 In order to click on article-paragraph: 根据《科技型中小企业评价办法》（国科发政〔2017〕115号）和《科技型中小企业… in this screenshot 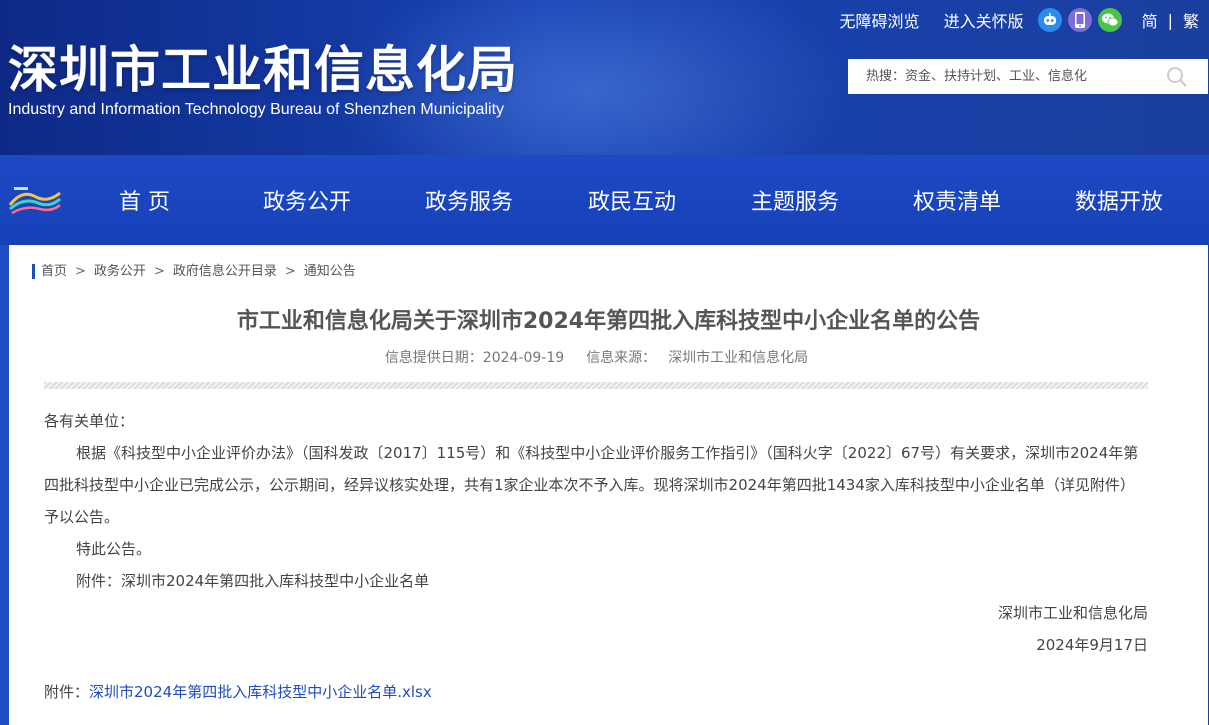, I will do `click(591, 485)`.